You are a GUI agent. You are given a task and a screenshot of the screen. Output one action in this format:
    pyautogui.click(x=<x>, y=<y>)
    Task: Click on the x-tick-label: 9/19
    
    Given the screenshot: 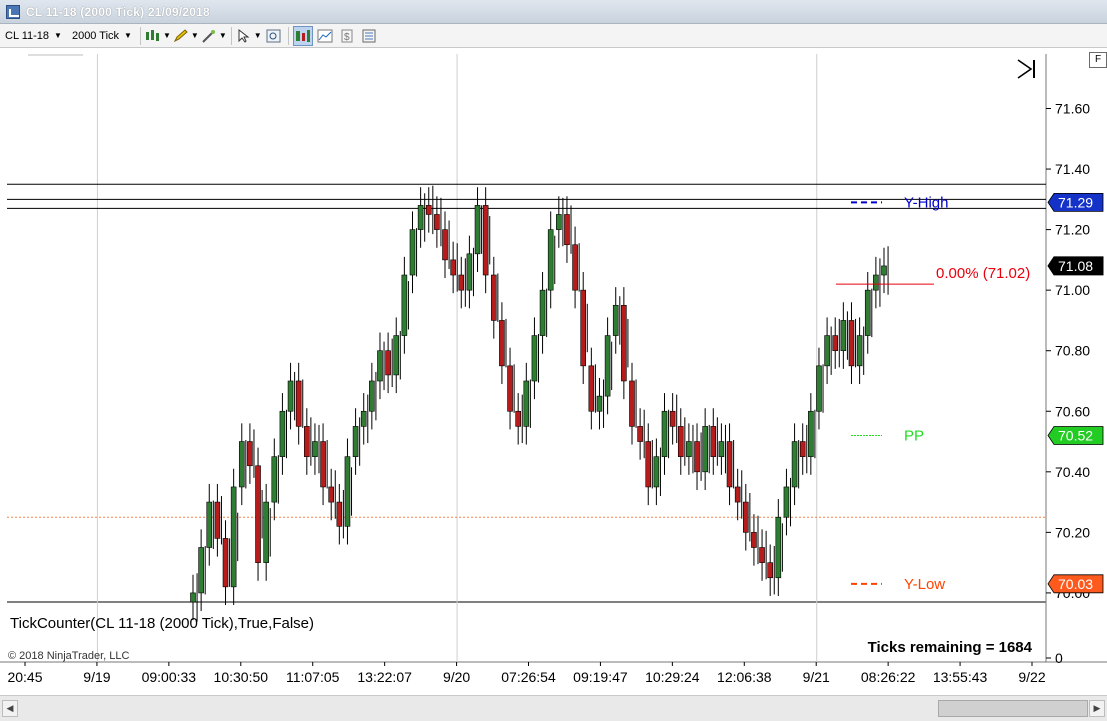 What is the action you would take?
    pyautogui.click(x=96, y=677)
    